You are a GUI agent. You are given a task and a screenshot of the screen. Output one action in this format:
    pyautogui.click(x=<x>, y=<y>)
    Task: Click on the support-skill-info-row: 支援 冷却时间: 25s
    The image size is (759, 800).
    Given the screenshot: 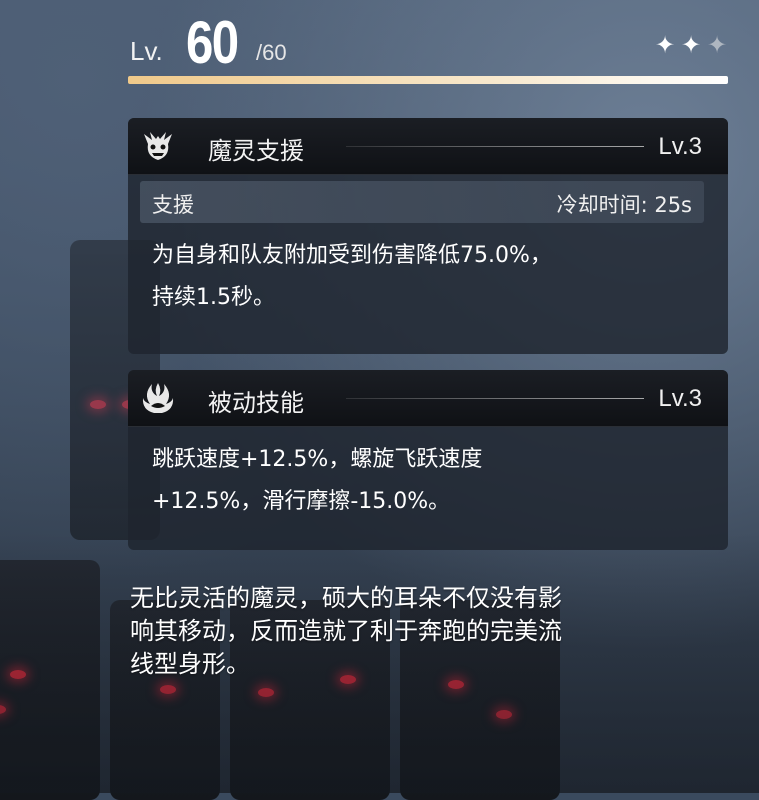 What is the action you would take?
    pyautogui.click(x=422, y=202)
    